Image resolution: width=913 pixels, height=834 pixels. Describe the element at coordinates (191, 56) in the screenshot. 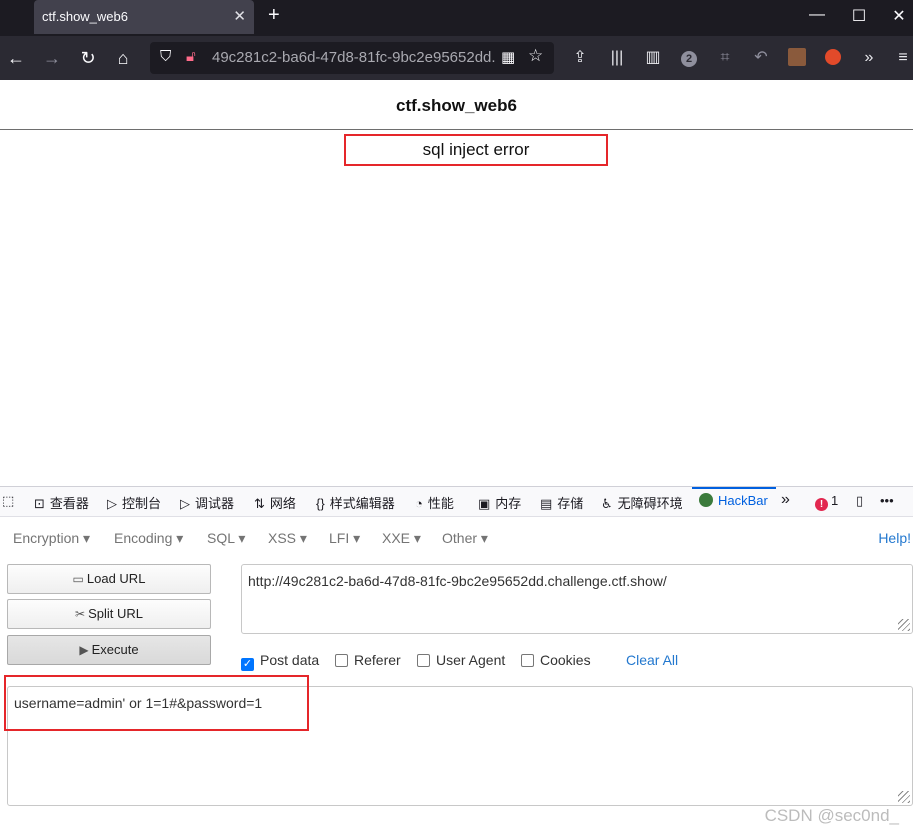

I see `insecure-lock-icon: 🔓︎` at that location.